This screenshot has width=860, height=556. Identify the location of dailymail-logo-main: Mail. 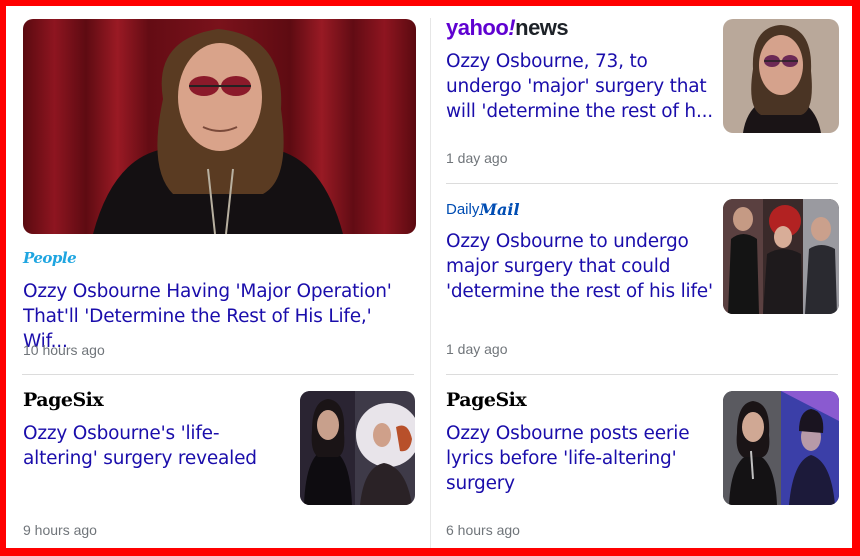
(499, 209).